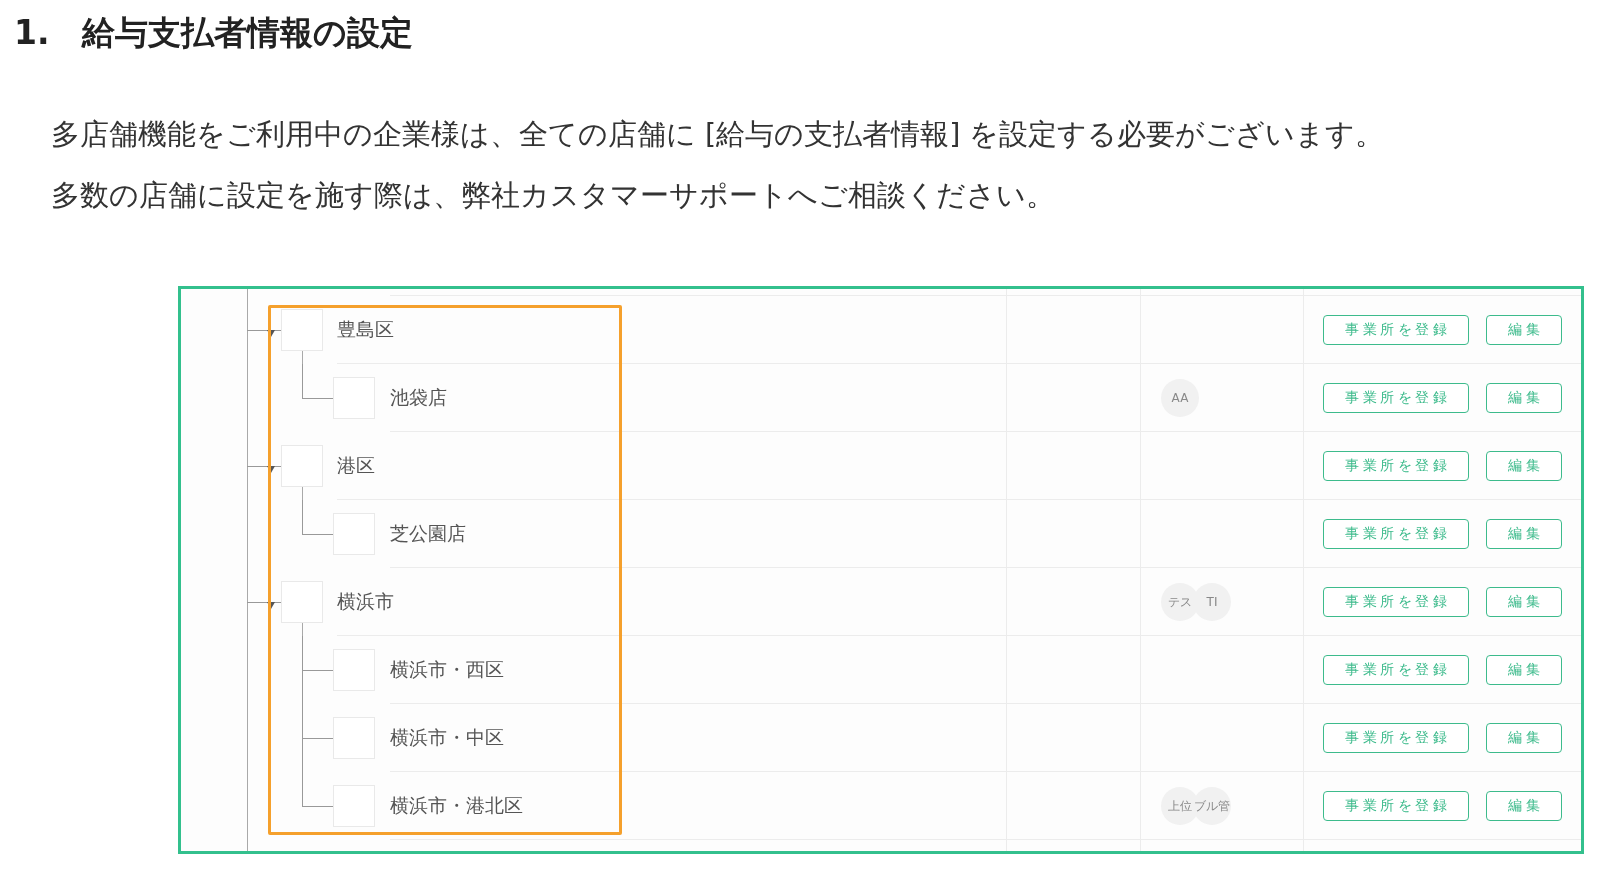 Image resolution: width=1600 pixels, height=872 pixels. What do you see at coordinates (428, 533) in the screenshot?
I see `tree-node-label: 芝公園店` at bounding box center [428, 533].